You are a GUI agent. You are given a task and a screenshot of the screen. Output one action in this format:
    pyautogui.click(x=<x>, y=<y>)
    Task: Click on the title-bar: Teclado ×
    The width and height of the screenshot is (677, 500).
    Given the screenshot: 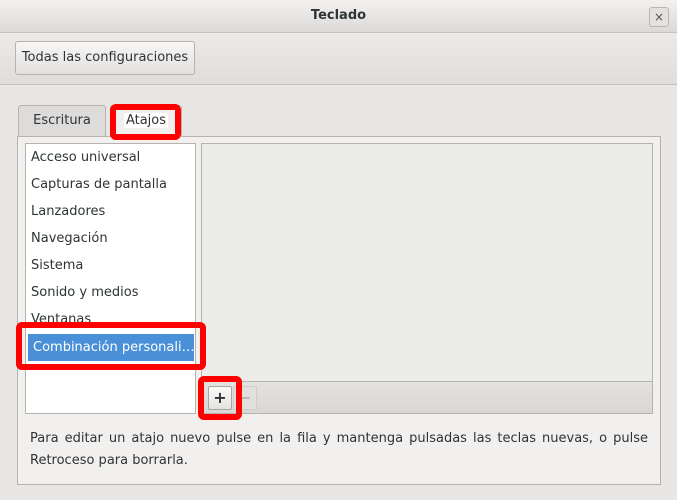 What is the action you would take?
    pyautogui.click(x=338, y=16)
    